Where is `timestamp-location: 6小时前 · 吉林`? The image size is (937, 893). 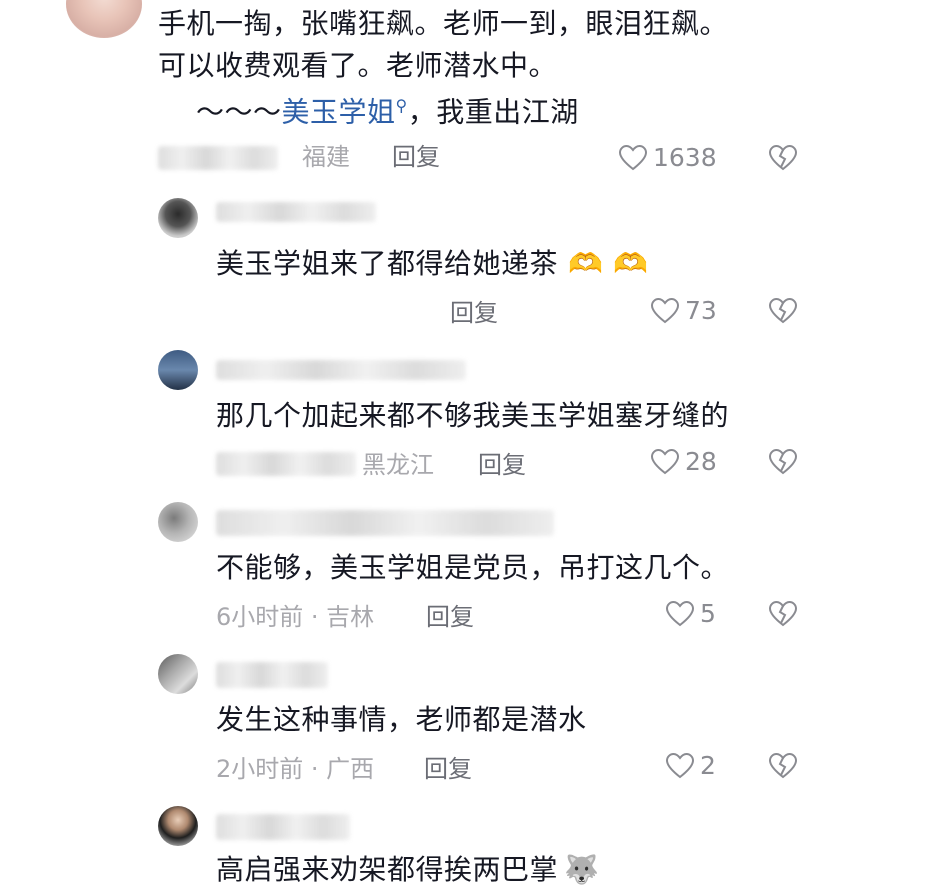
timestamp-location: 6小时前 · 吉林 is located at coordinates (295, 617).